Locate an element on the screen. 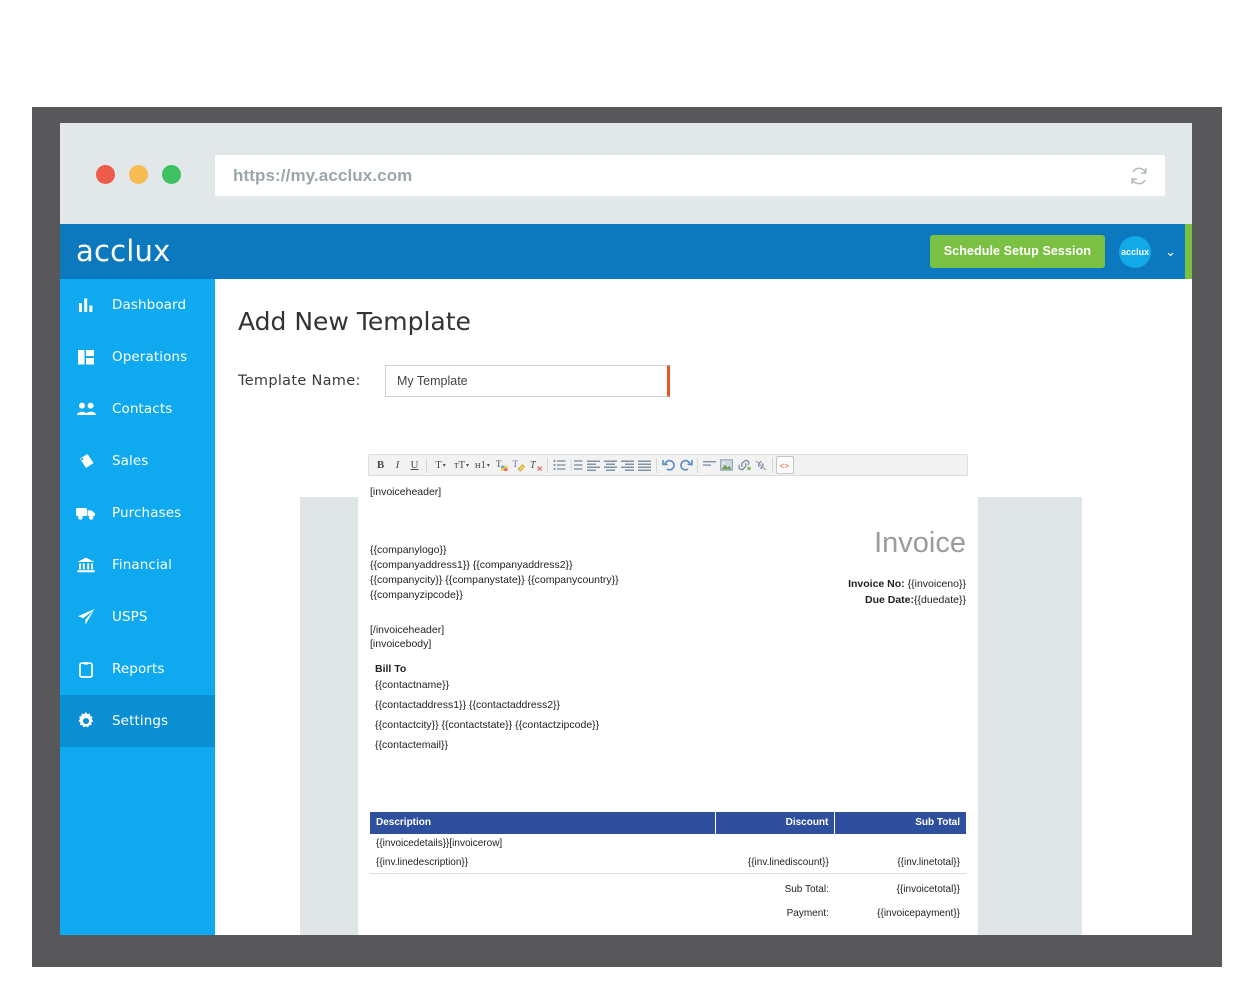 The height and width of the screenshot is (1000, 1250). insert-link-icon is located at coordinates (743, 465).